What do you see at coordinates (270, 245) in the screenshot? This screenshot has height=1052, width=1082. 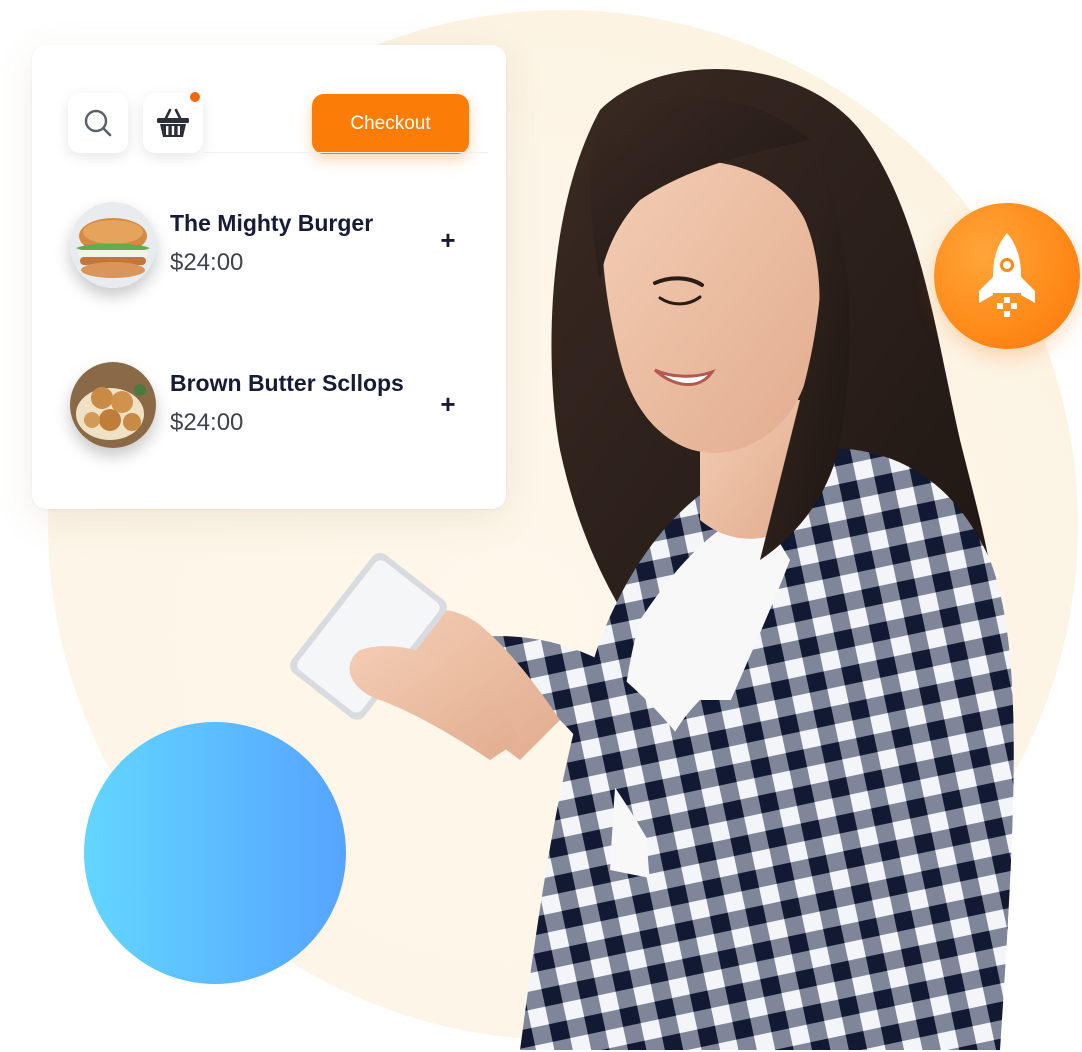 I see `cart-item: The Mighty Burger $24:00 +` at bounding box center [270, 245].